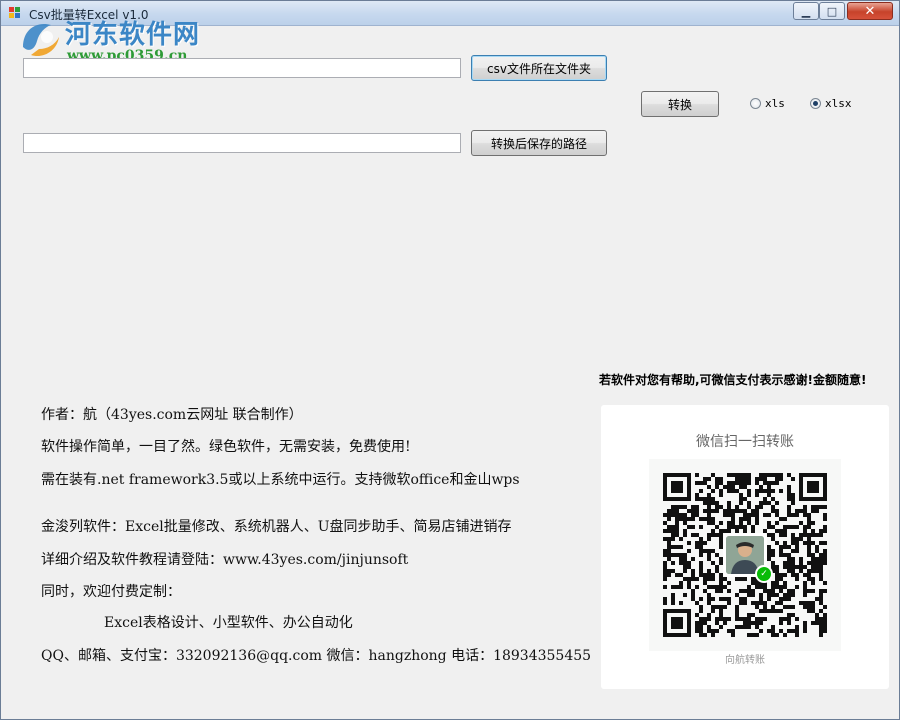 This screenshot has width=900, height=720. I want to click on wechat-pay-card: 微信扫一扫转账 ✓ 向航转账, so click(745, 547).